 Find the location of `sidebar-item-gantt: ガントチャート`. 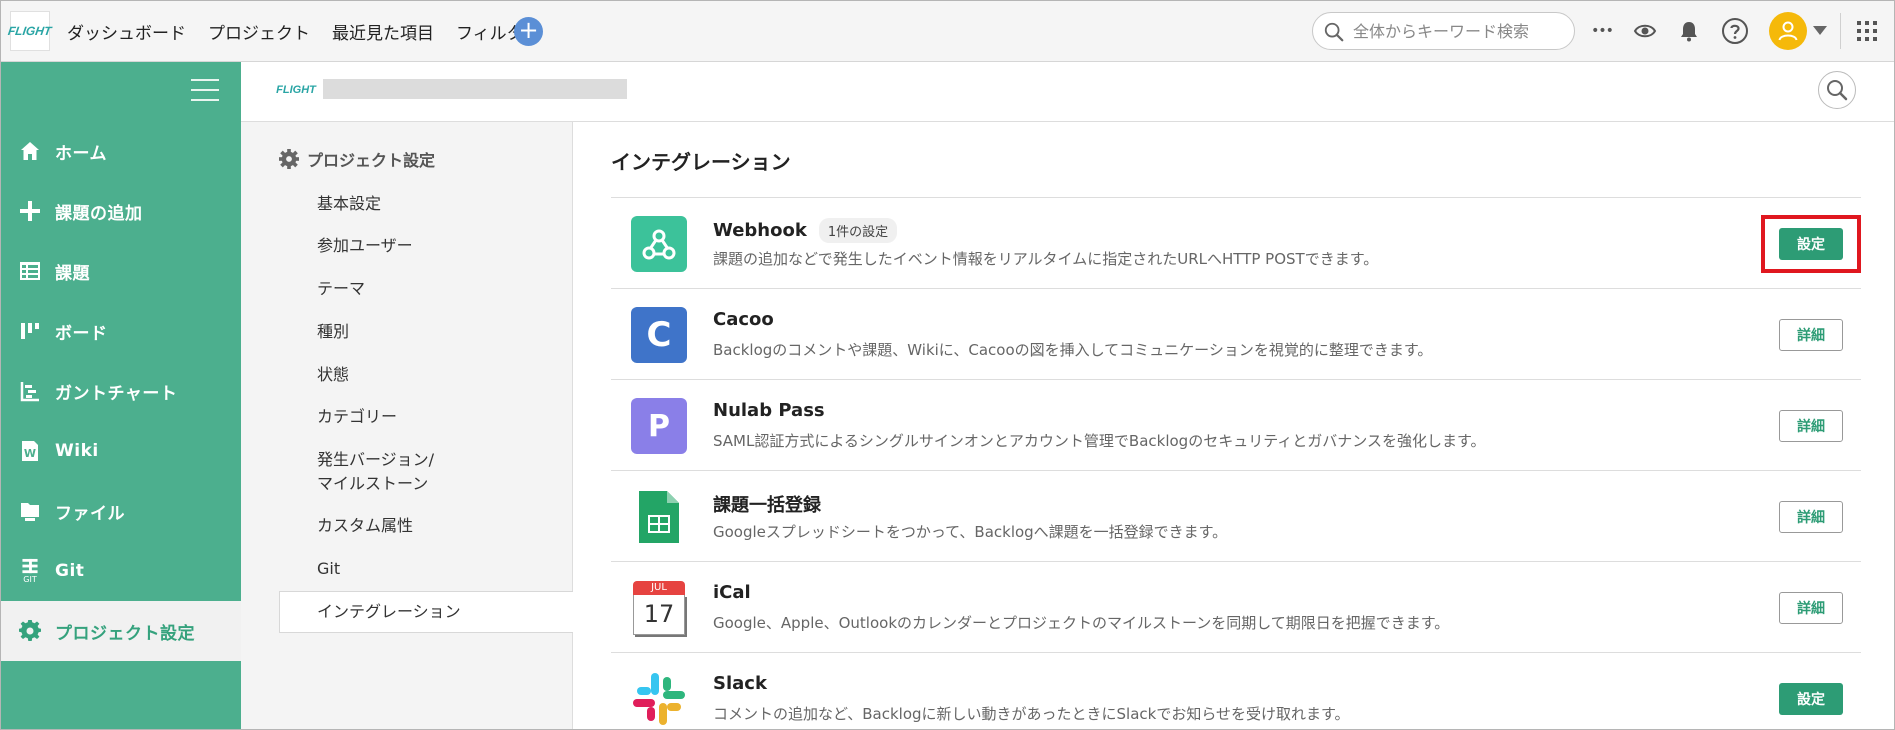

sidebar-item-gantt: ガントチャート is located at coordinates (121, 391).